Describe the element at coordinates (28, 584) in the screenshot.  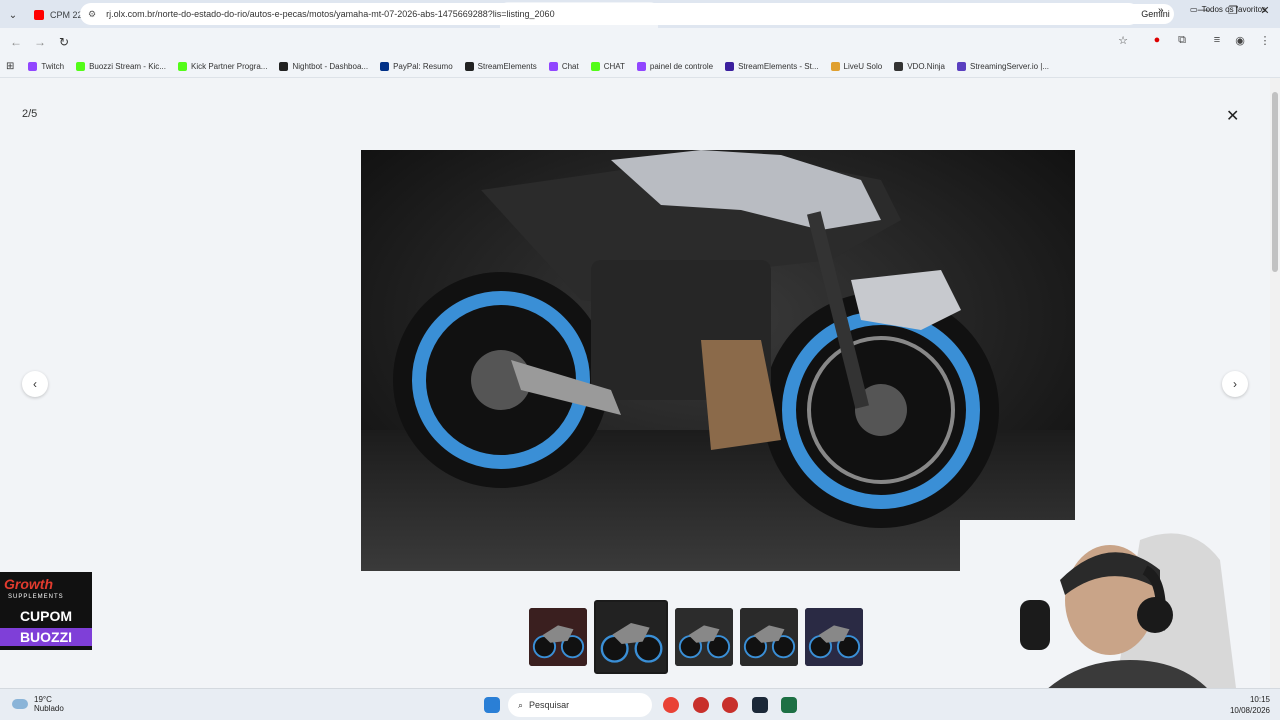
I see `promo-brand: Growth` at that location.